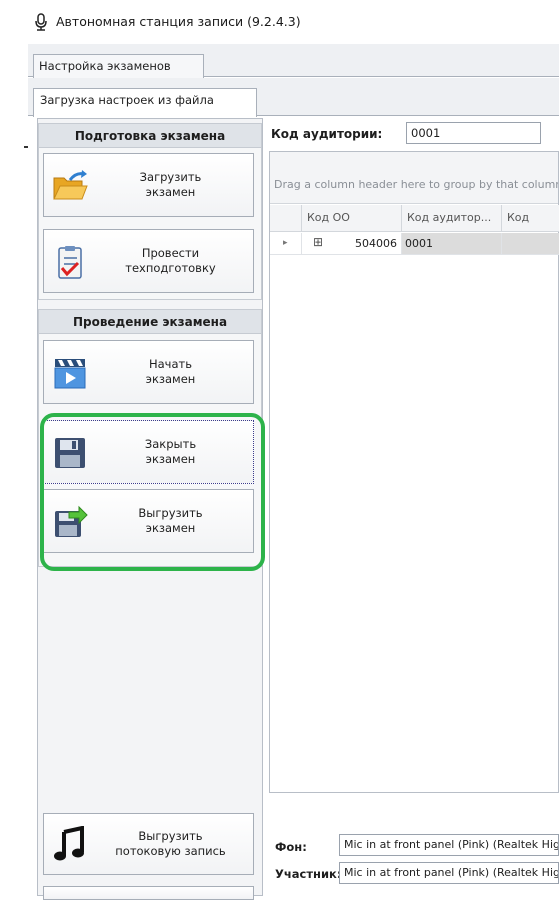  What do you see at coordinates (286, 218) in the screenshot?
I see `row-indicator-header` at bounding box center [286, 218].